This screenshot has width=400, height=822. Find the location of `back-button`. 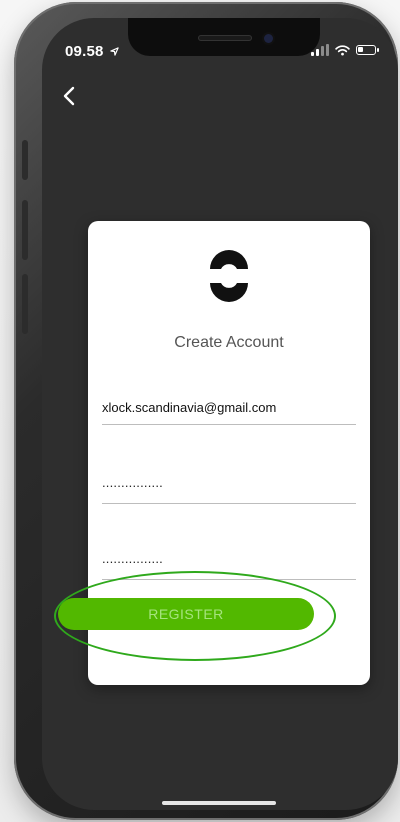

back-button is located at coordinates (70, 96).